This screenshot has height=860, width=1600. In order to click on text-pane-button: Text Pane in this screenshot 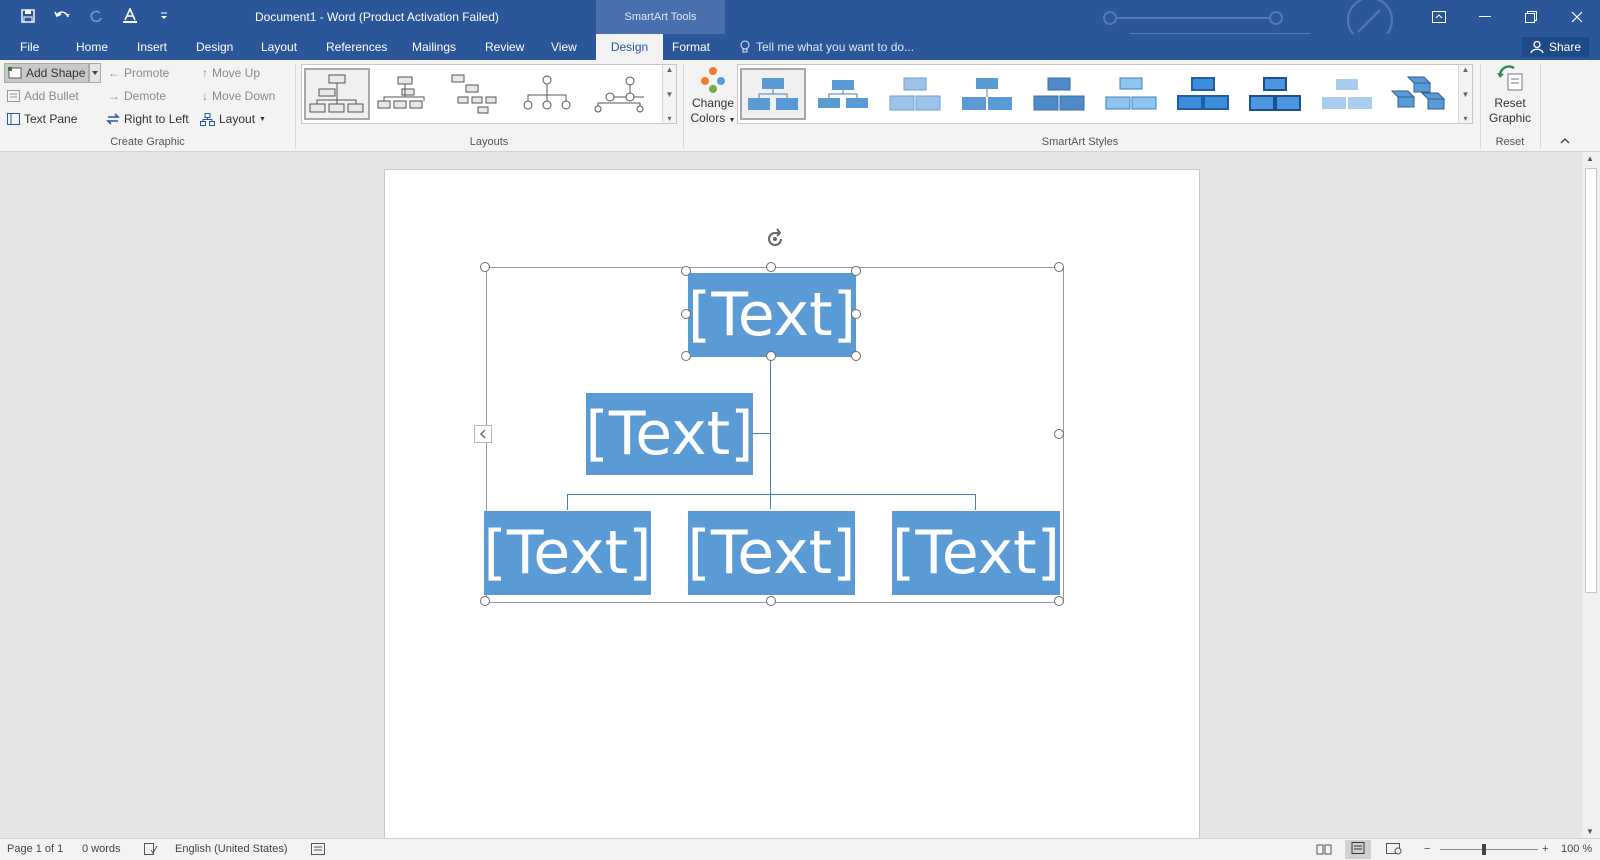, I will do `click(42, 119)`.